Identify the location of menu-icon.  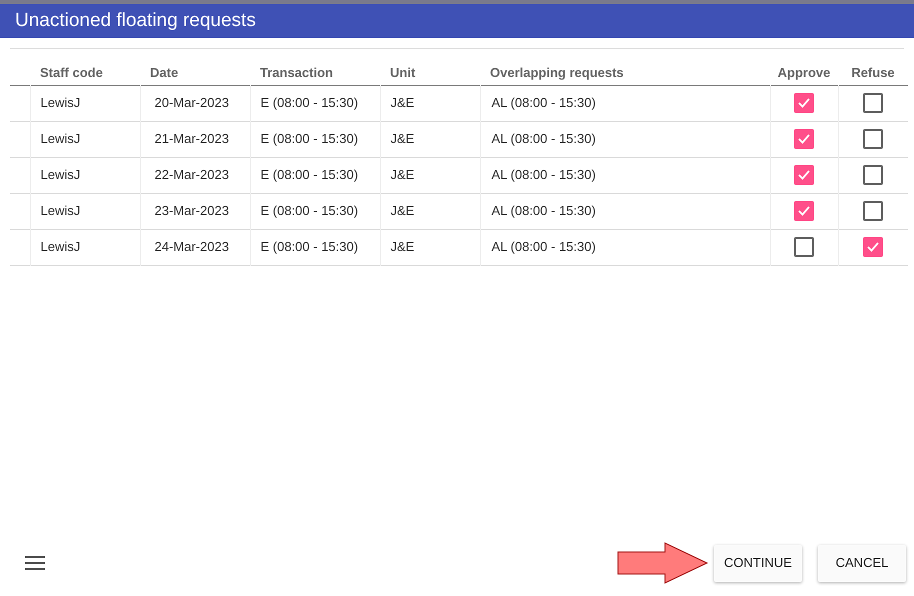
(35, 563).